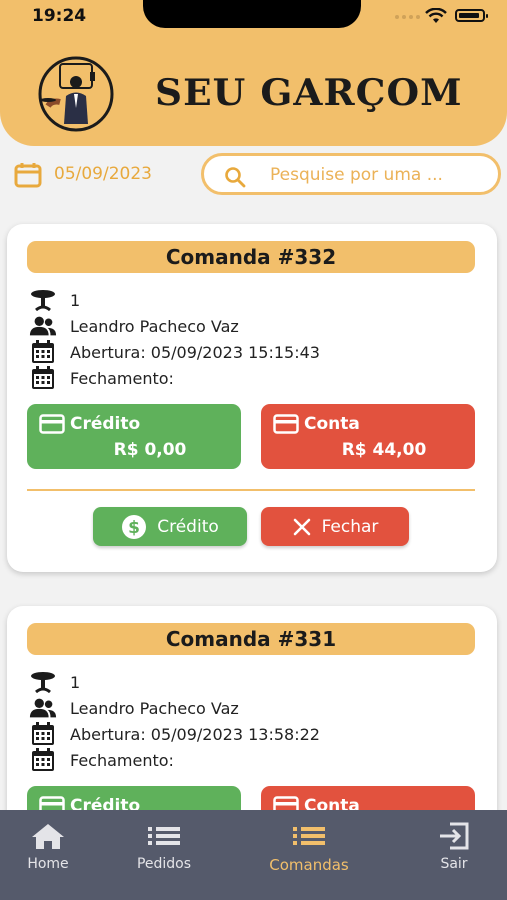 The width and height of the screenshot is (507, 900). What do you see at coordinates (309, 93) in the screenshot?
I see `brand-title: SEU GARÇOM` at bounding box center [309, 93].